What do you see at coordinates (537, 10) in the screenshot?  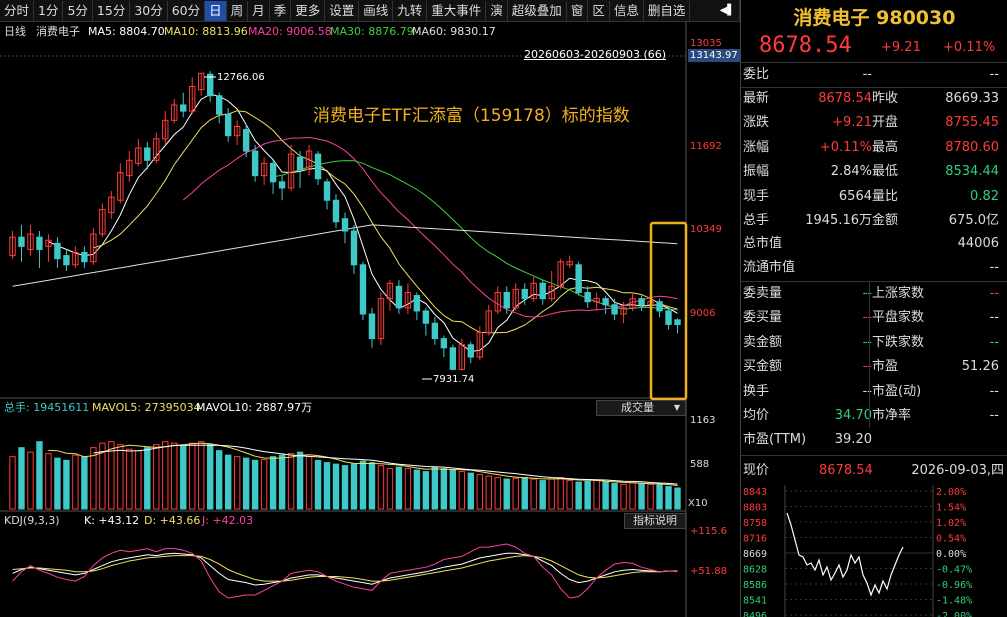 I see `toolbar-item-16: 超级叠加` at bounding box center [537, 10].